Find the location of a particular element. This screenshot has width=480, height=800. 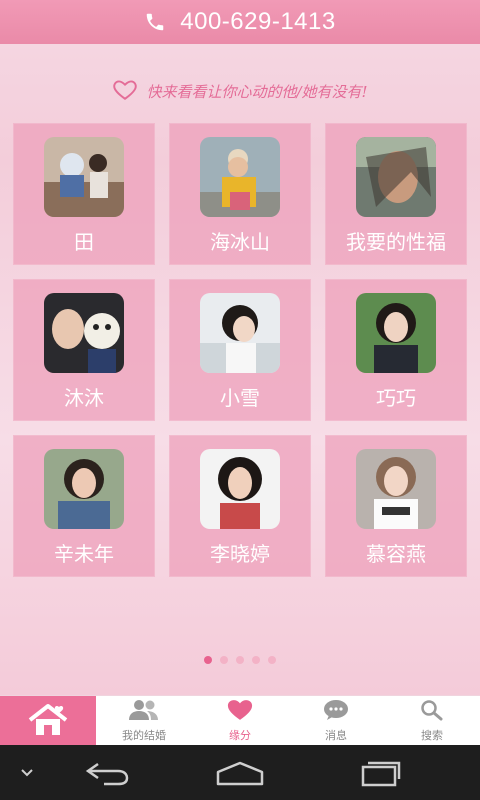

system-nav-bar is located at coordinates (240, 772).